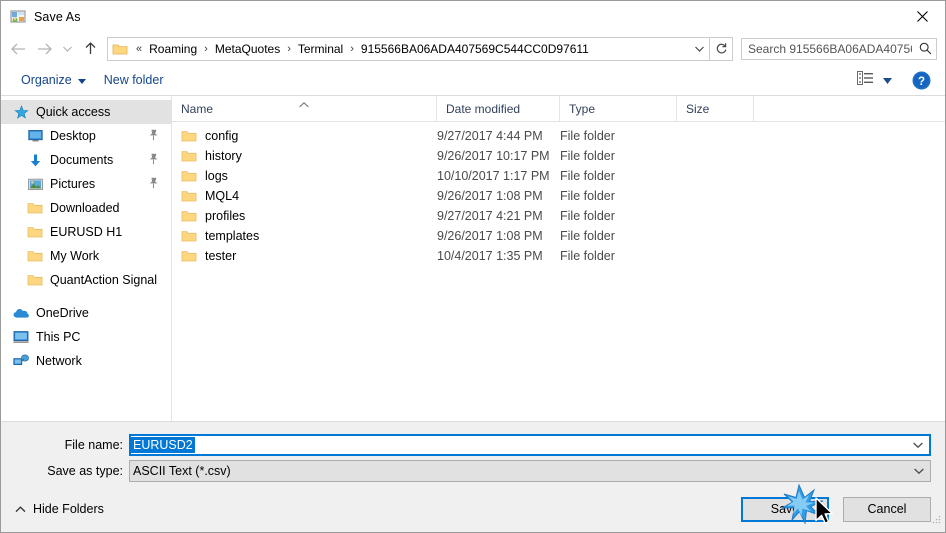 The width and height of the screenshot is (946, 533). I want to click on search-box, so click(839, 48).